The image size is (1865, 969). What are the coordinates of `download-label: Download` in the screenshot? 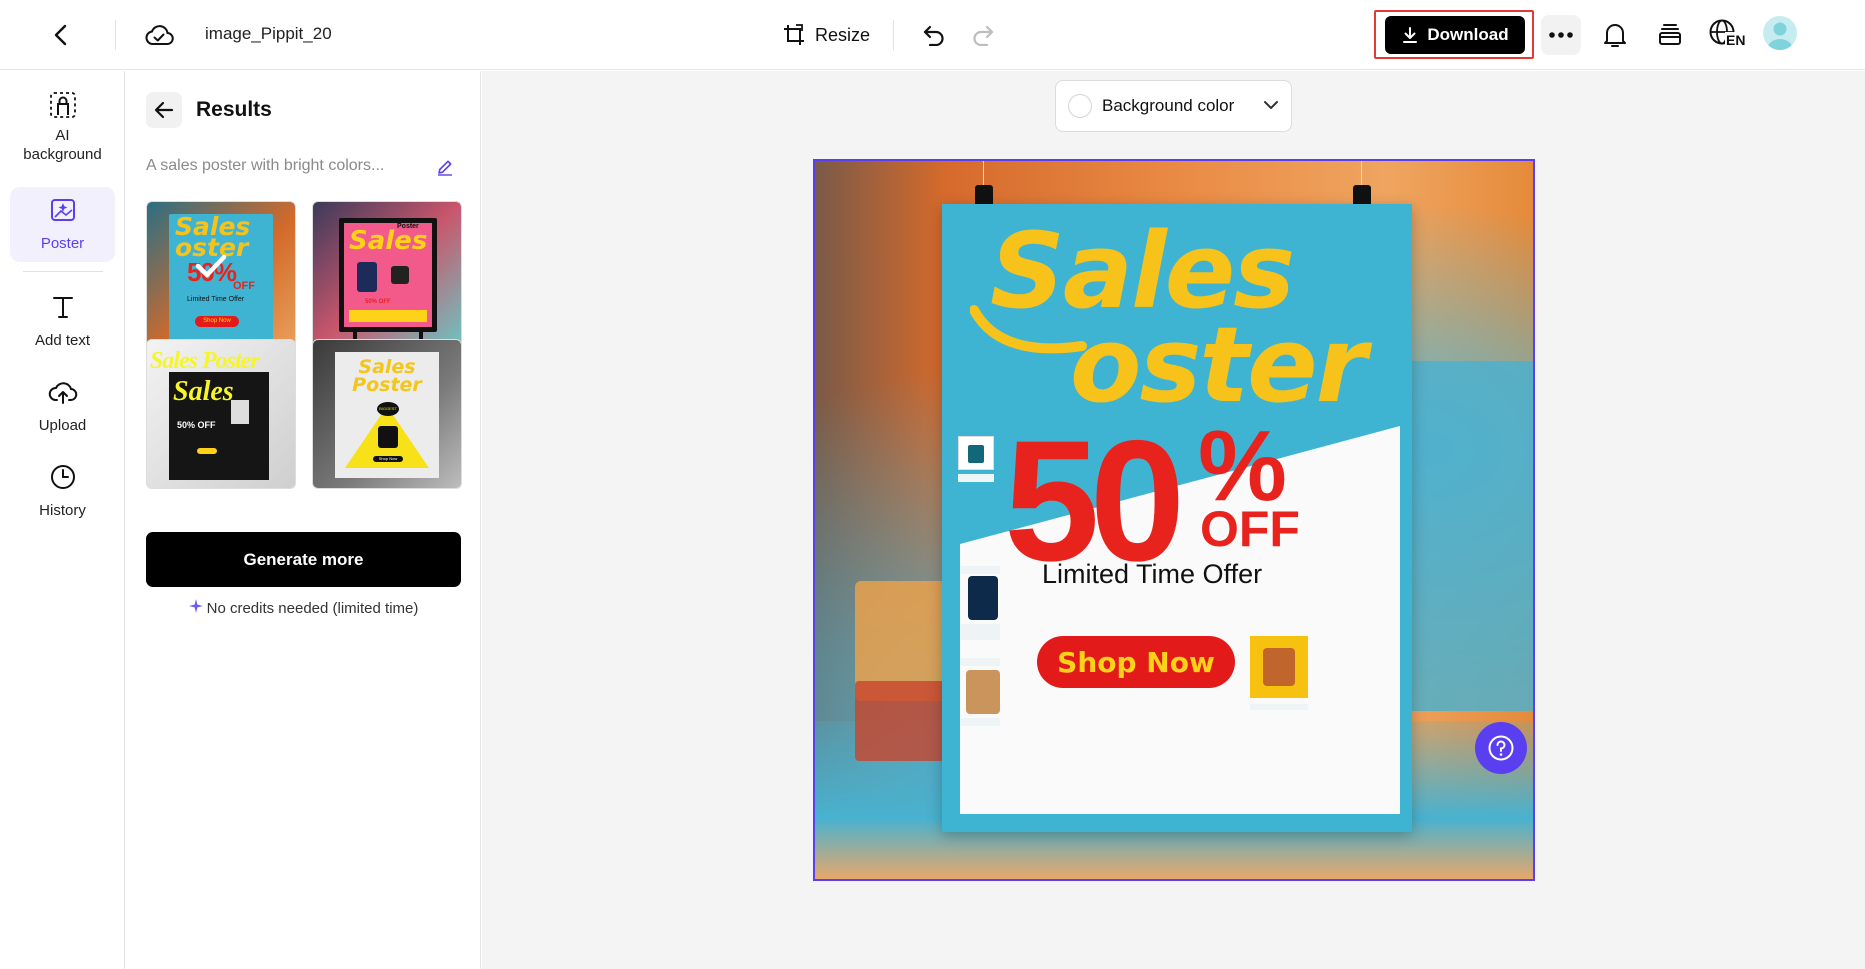 It's located at (1468, 34).